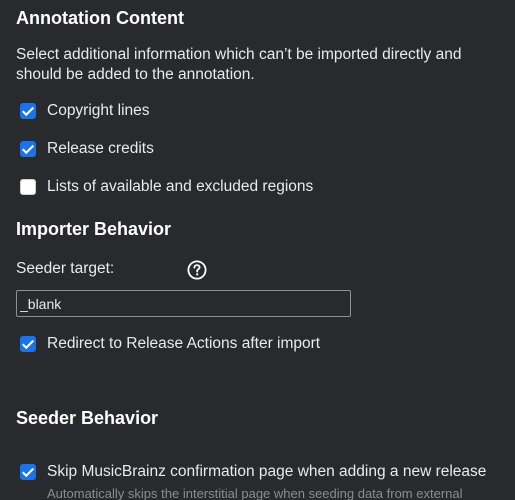  What do you see at coordinates (184, 343) in the screenshot?
I see `redirect-label: Redirect to Release Actions after import` at bounding box center [184, 343].